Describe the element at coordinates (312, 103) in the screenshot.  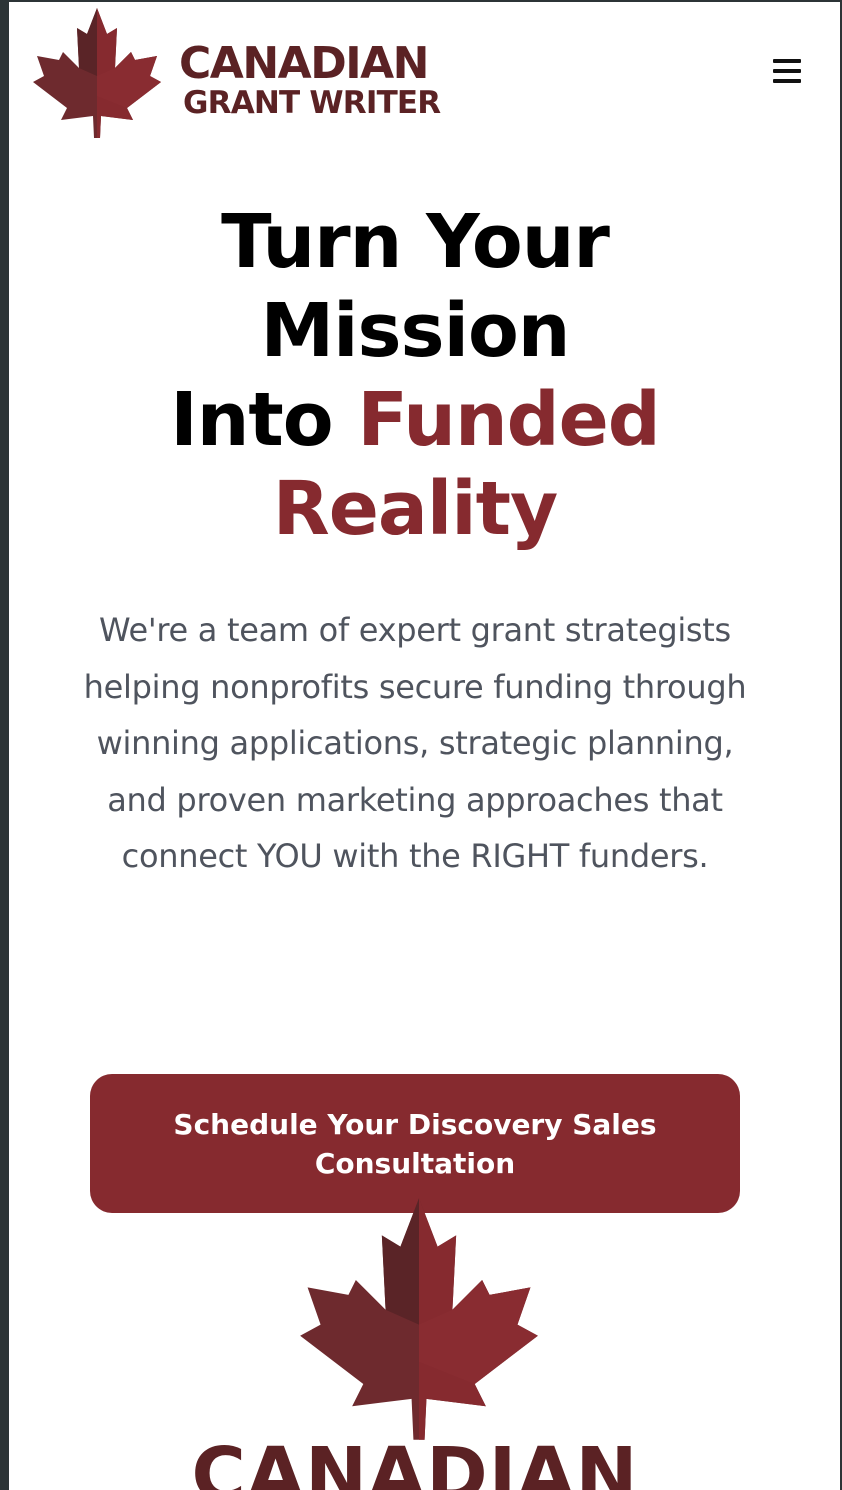
I see `logo-subtitle: GRANT WRITER` at that location.